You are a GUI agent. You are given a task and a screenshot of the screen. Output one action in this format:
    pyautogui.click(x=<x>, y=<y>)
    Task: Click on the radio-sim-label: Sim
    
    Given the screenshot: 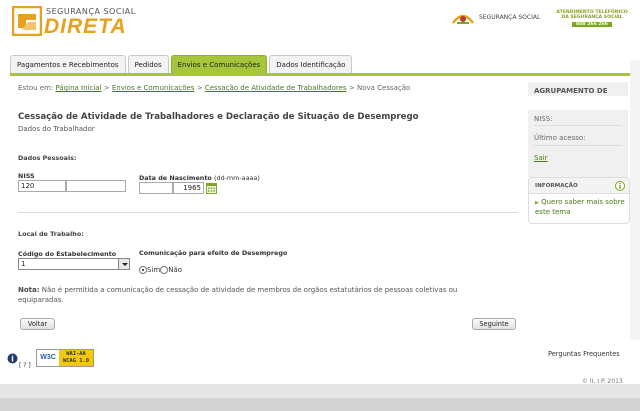 What is the action you would take?
    pyautogui.click(x=154, y=270)
    